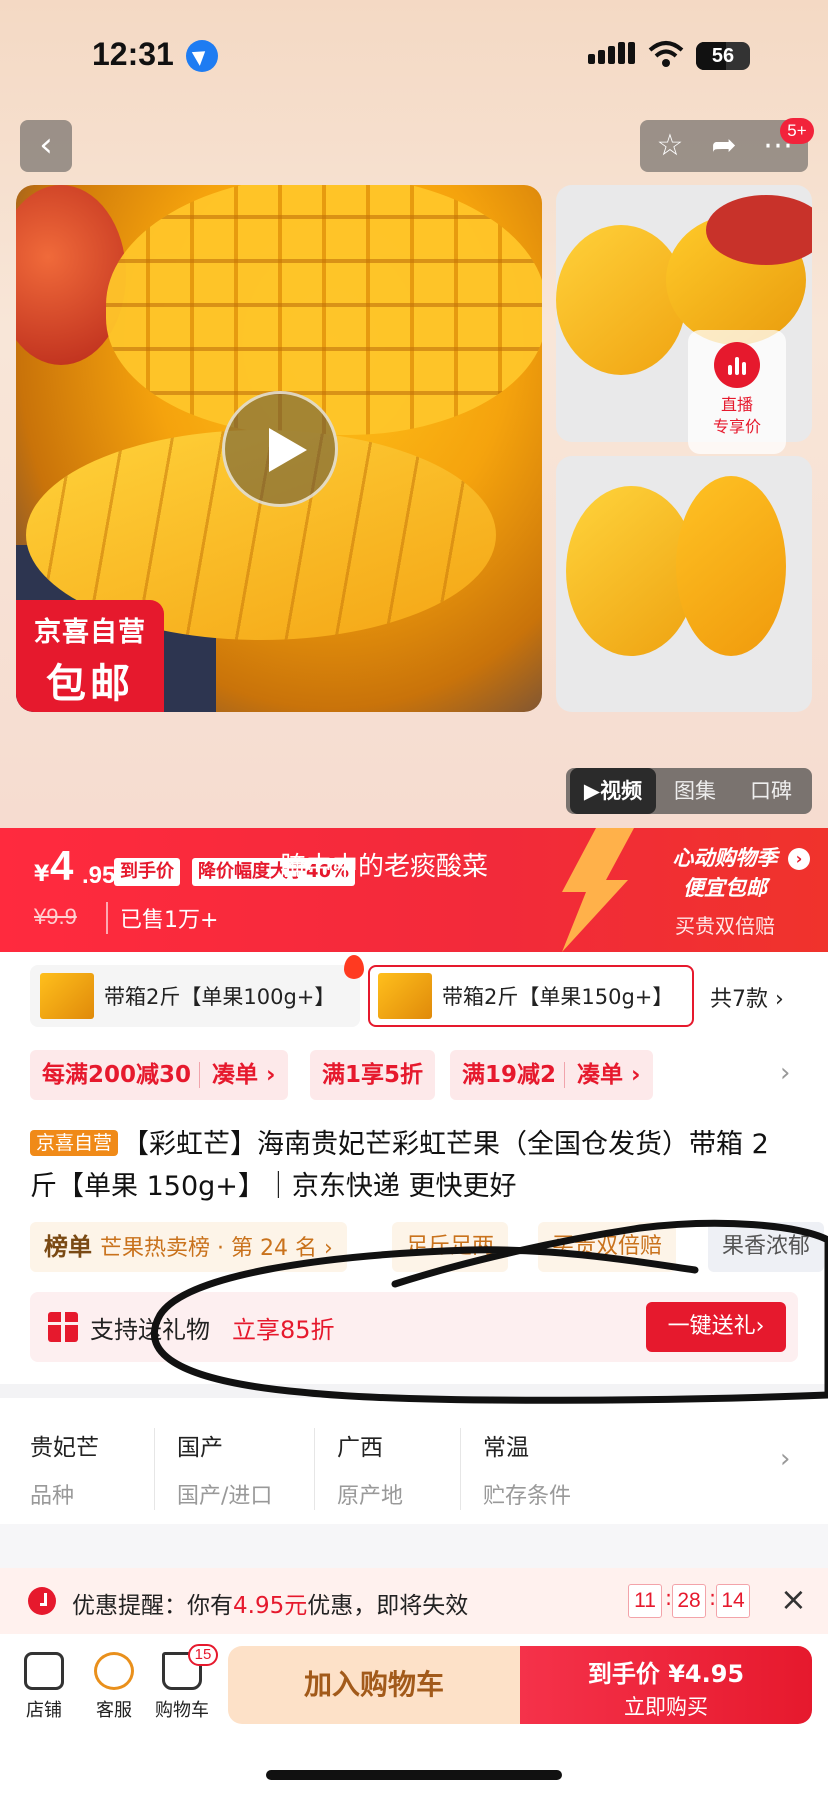  Describe the element at coordinates (666, 1674) in the screenshot. I see `buy-now-price: 到手价 ¥4.95` at that location.